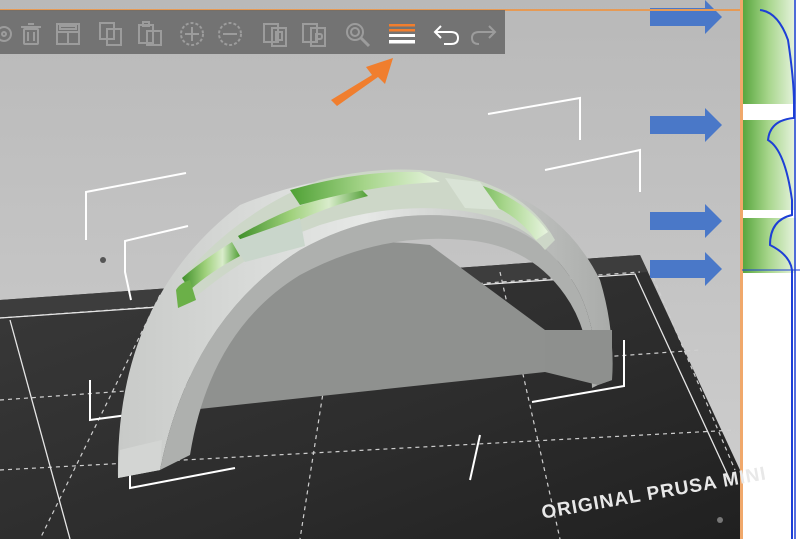 The image size is (800, 539). What do you see at coordinates (150, 34) in the screenshot?
I see `paste-icon` at bounding box center [150, 34].